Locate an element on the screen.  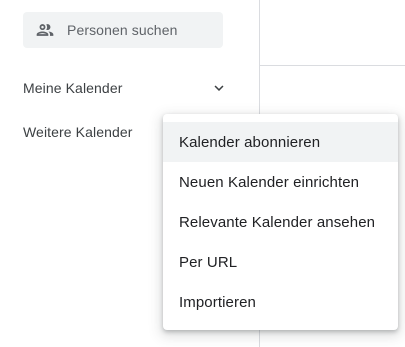
people-search-input: Personen suchen is located at coordinates (123, 30).